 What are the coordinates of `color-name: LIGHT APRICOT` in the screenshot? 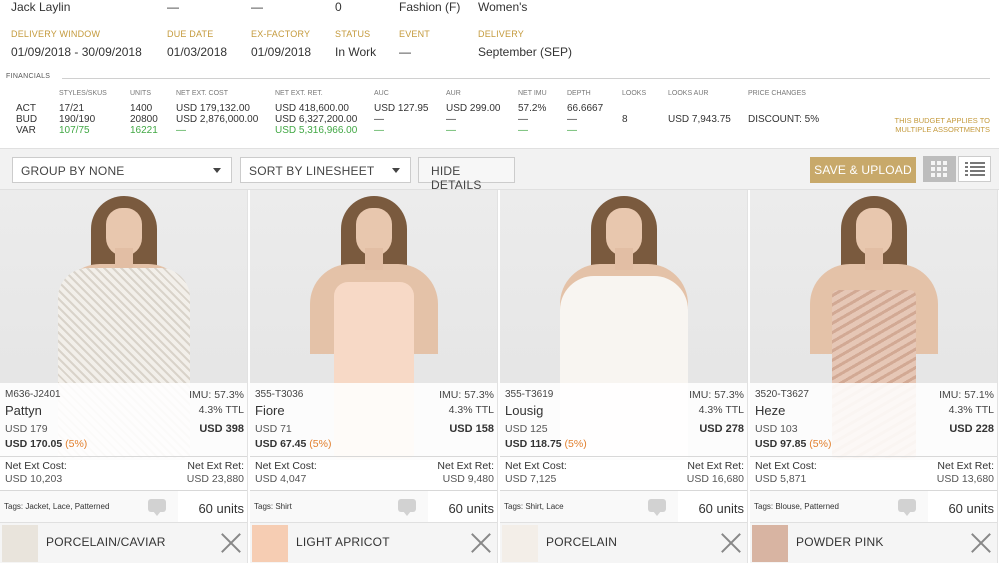 It's located at (343, 542).